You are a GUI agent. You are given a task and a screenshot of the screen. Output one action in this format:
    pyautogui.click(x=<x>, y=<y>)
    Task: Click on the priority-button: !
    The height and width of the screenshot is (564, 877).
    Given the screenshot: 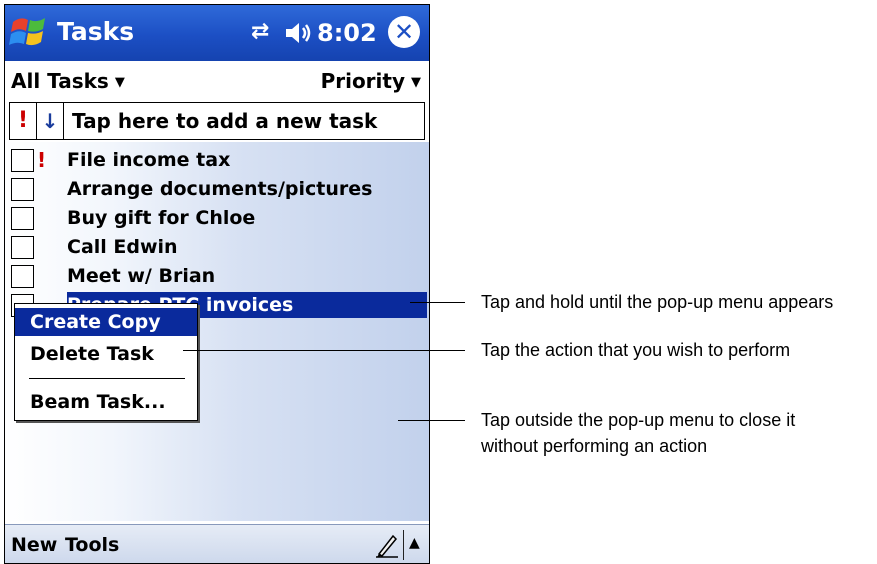 What is the action you would take?
    pyautogui.click(x=23, y=121)
    